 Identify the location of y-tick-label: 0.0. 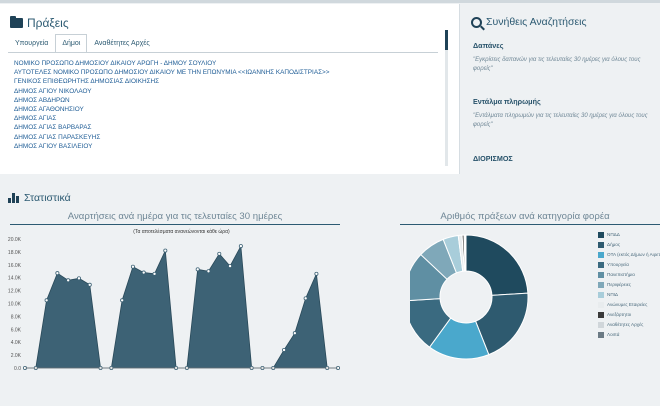
(17, 369).